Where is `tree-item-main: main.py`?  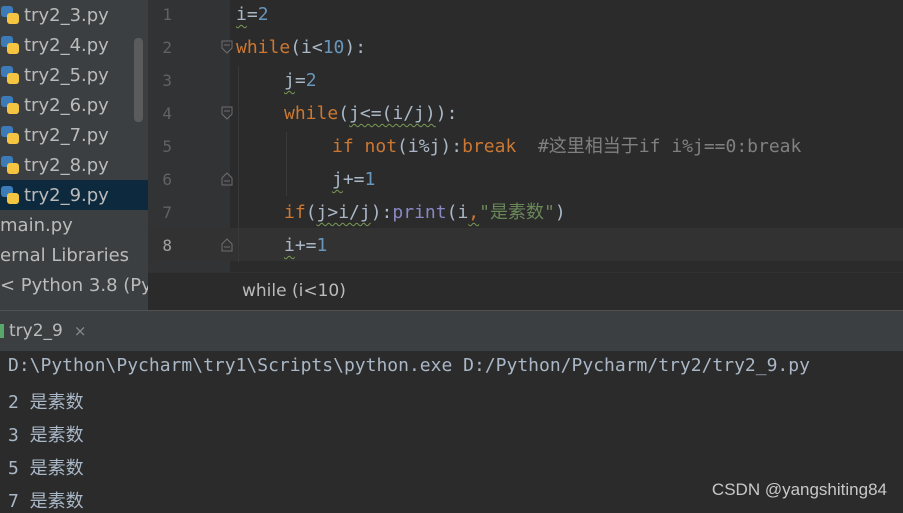 tree-item-main: main.py is located at coordinates (74, 225).